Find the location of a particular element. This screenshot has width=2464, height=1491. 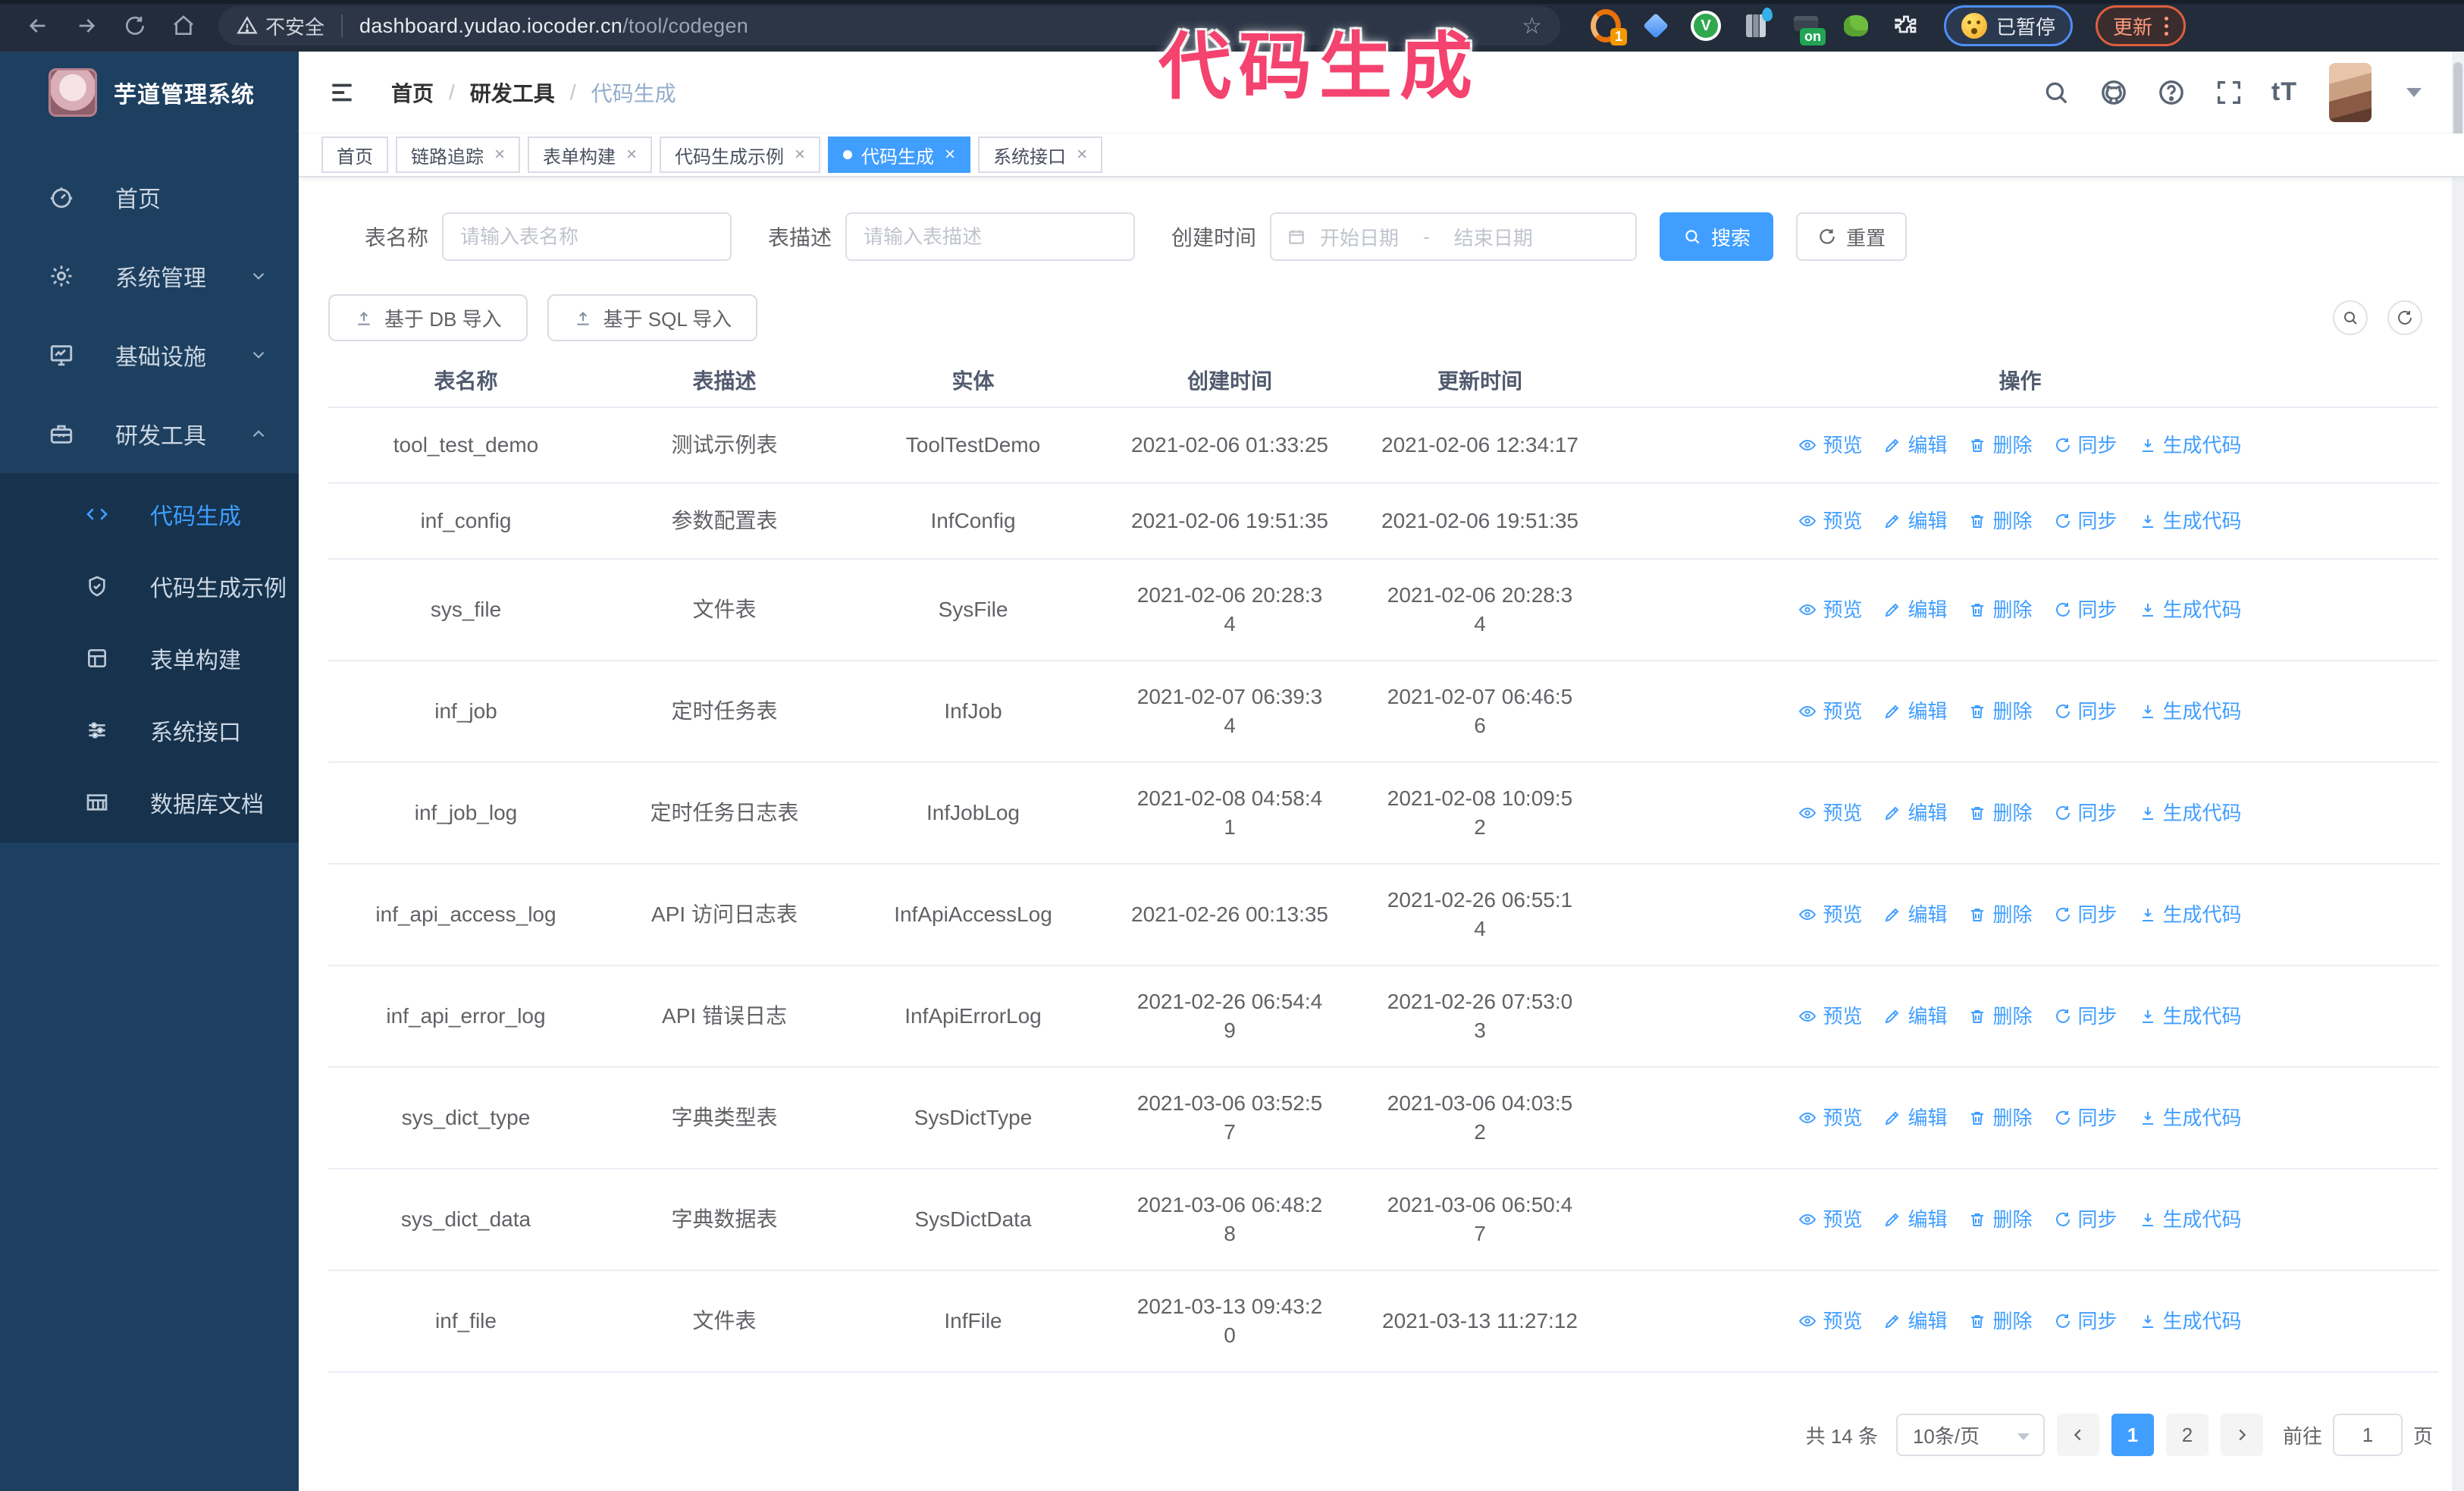

frog-ext-icon is located at coordinates (1856, 26).